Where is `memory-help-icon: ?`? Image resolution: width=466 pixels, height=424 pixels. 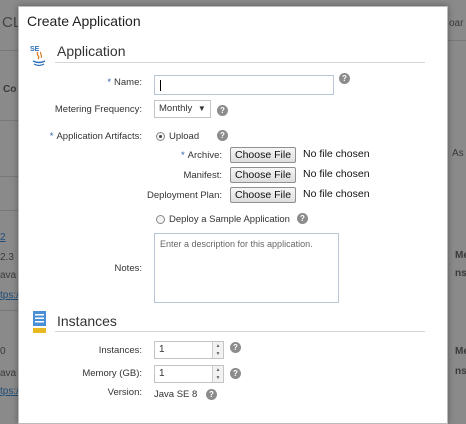 memory-help-icon: ? is located at coordinates (235, 373).